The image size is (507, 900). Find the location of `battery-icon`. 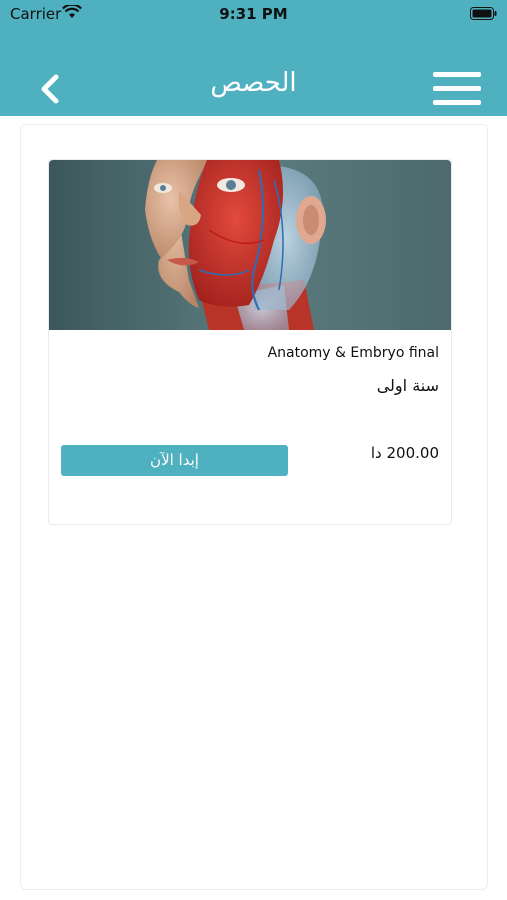

battery-icon is located at coordinates (483, 13).